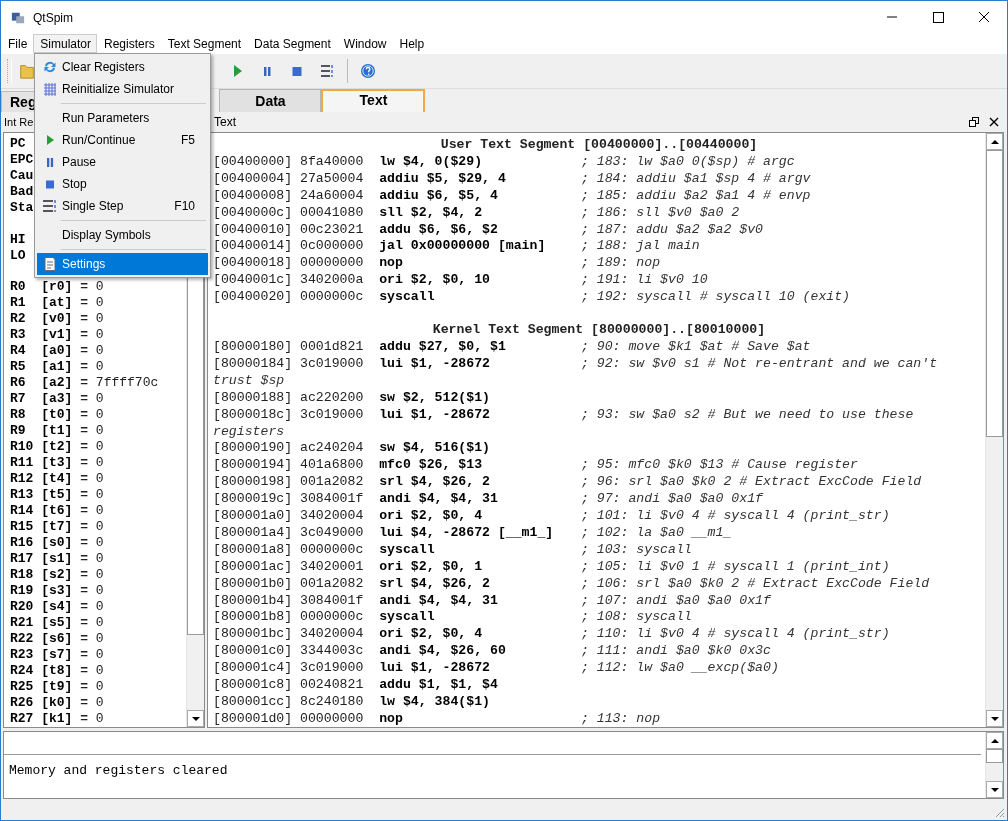 The height and width of the screenshot is (821, 1008). I want to click on address: [800001a4], so click(253, 533).